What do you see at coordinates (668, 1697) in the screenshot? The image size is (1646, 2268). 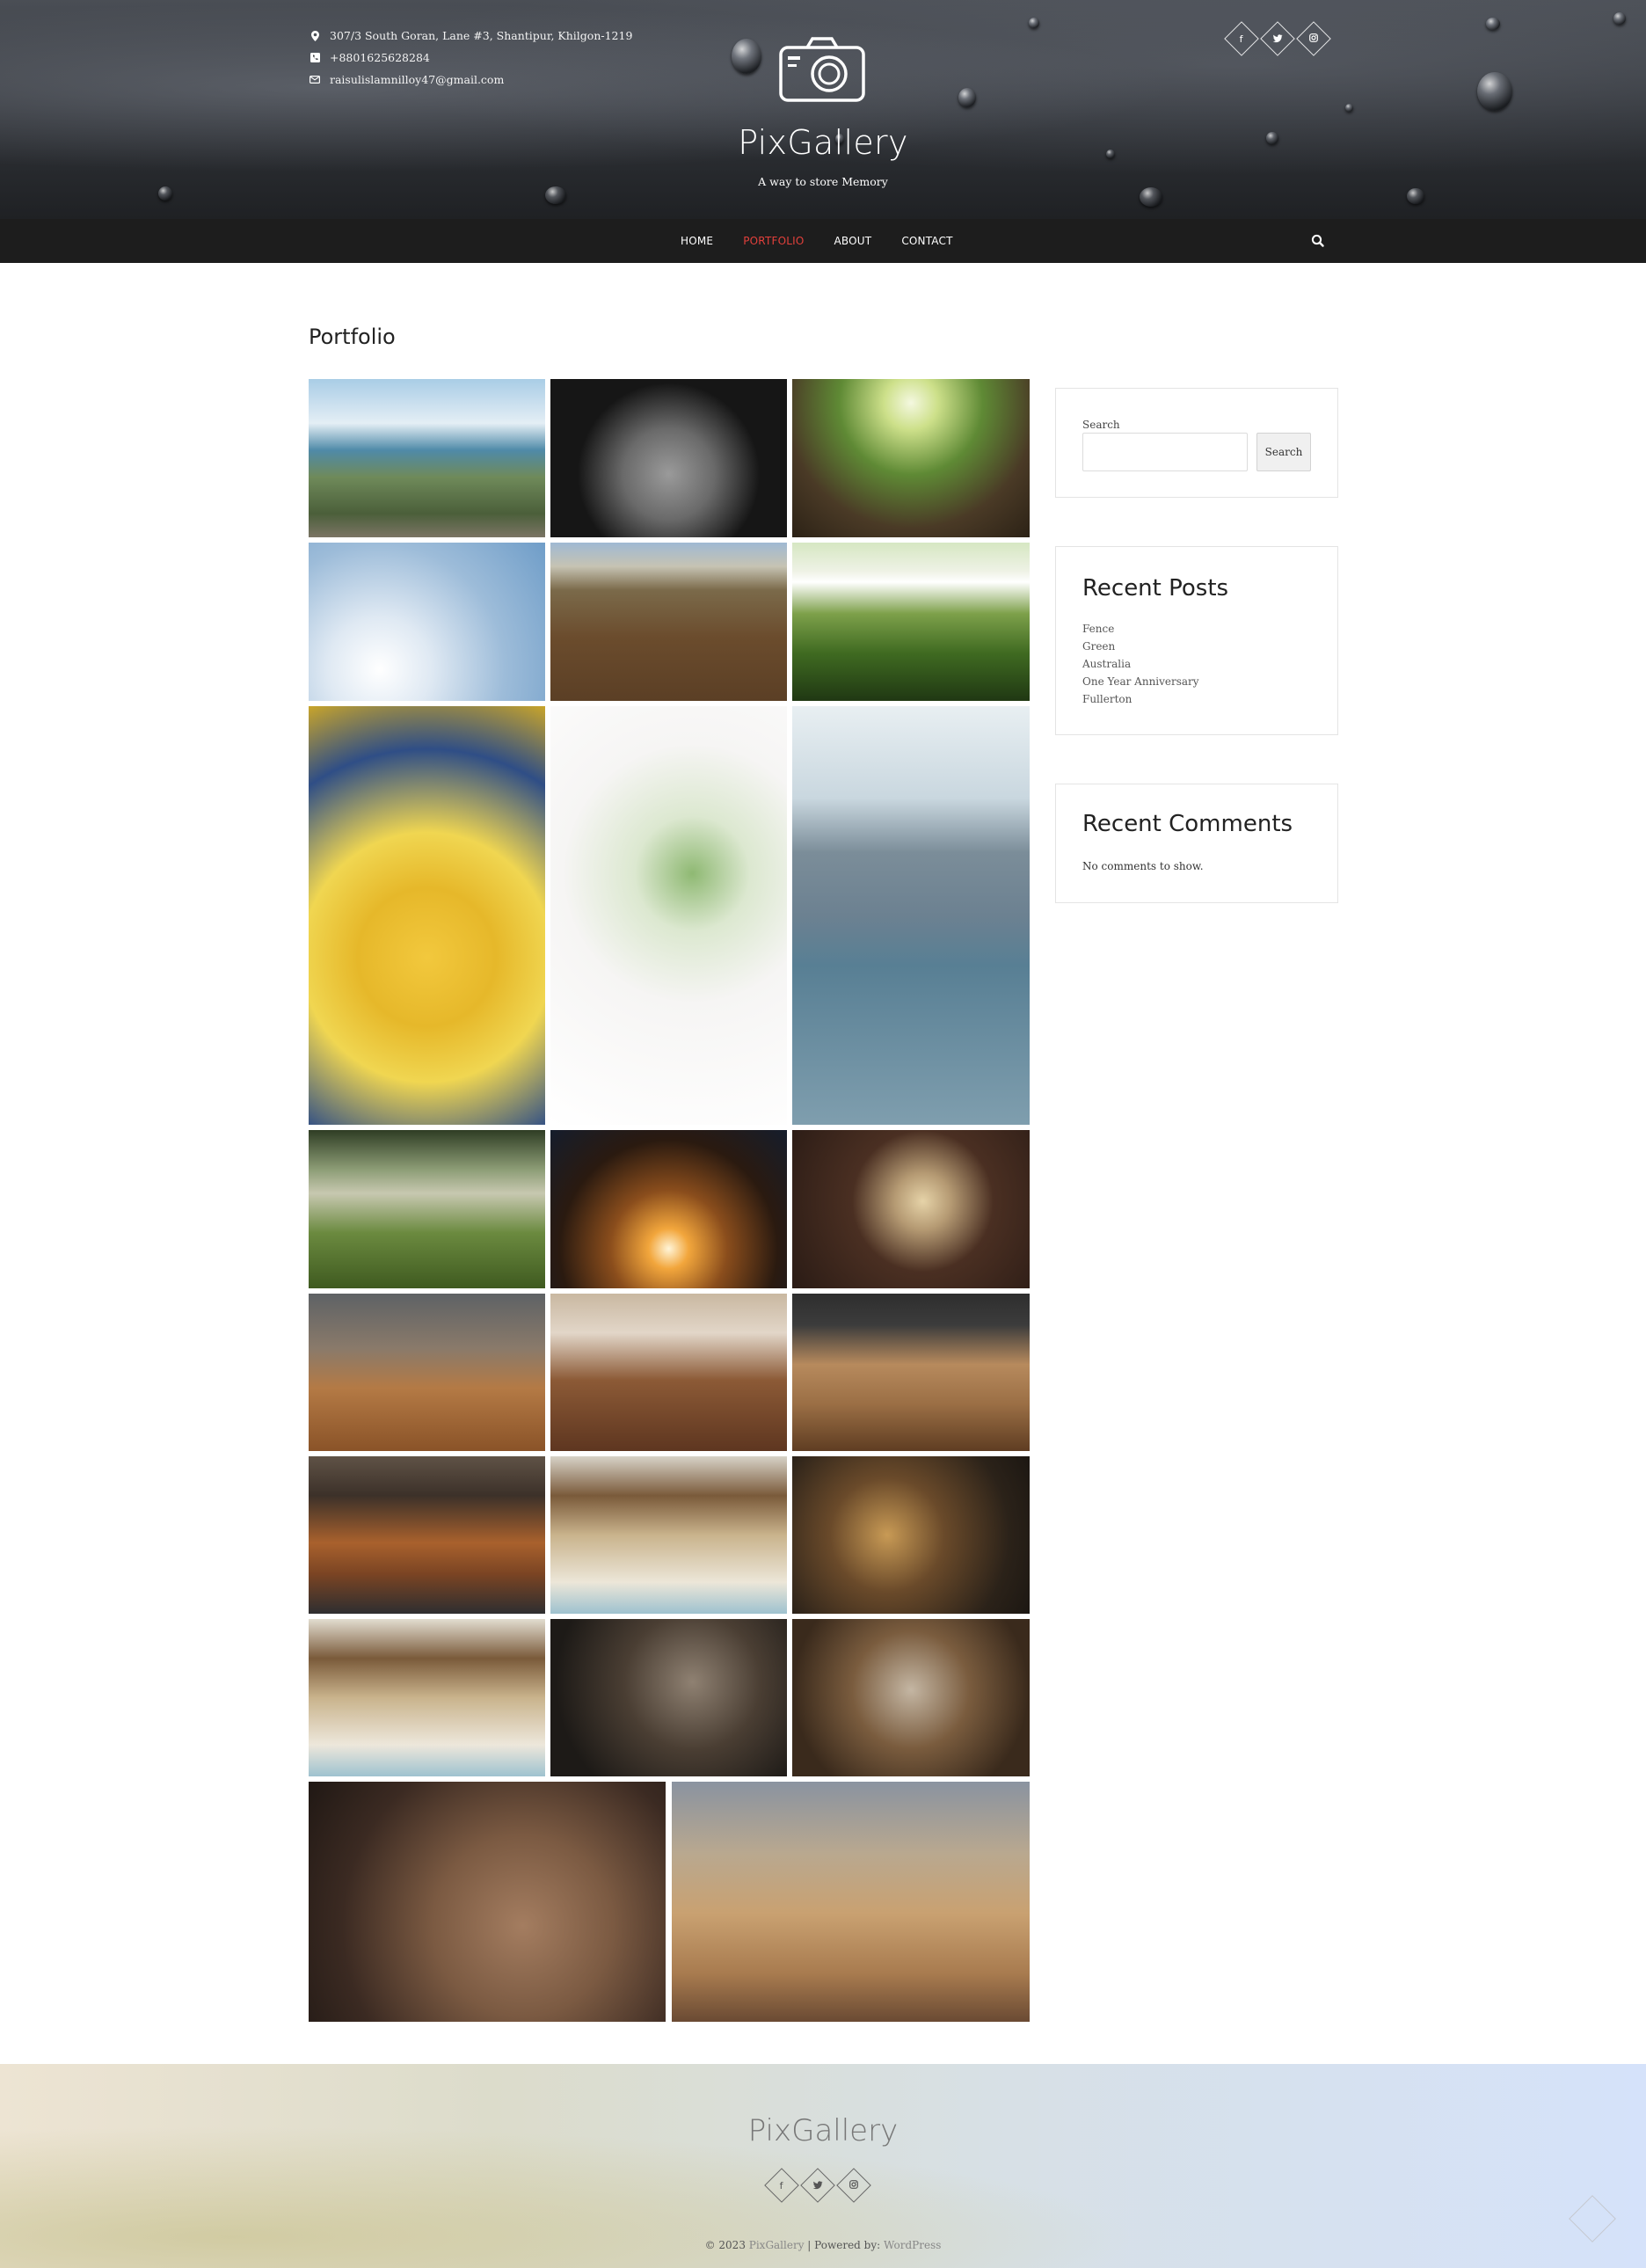 I see `gallery-image-carving-bench-dark` at bounding box center [668, 1697].